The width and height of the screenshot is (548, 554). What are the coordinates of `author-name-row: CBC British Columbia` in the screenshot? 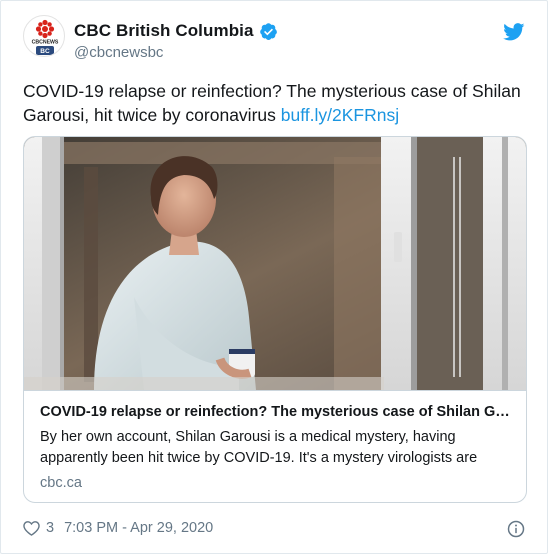 It's located at (176, 31).